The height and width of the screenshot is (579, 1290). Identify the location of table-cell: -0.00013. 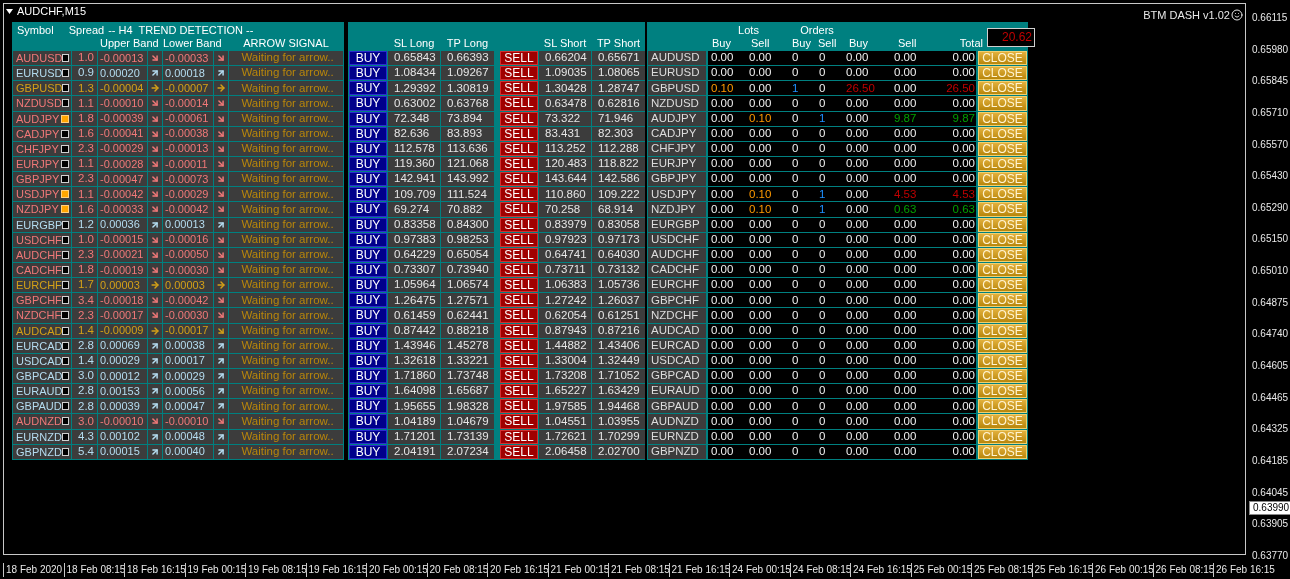
(122, 58).